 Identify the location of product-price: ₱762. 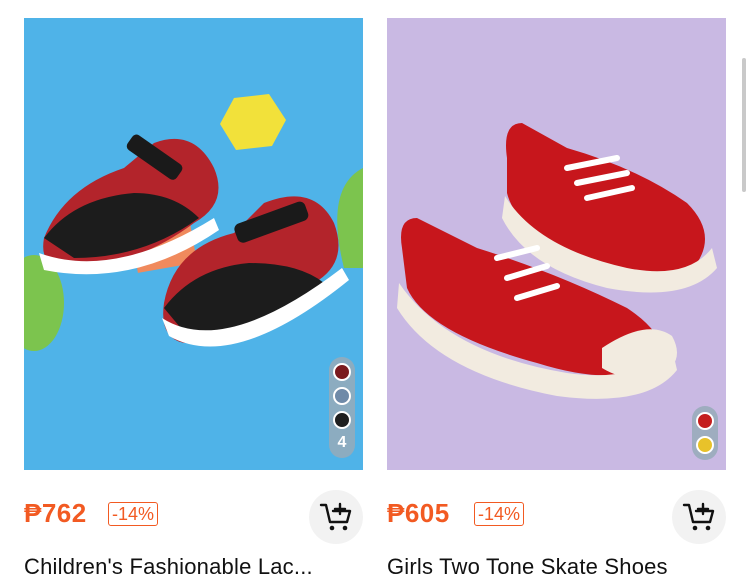
(55, 513).